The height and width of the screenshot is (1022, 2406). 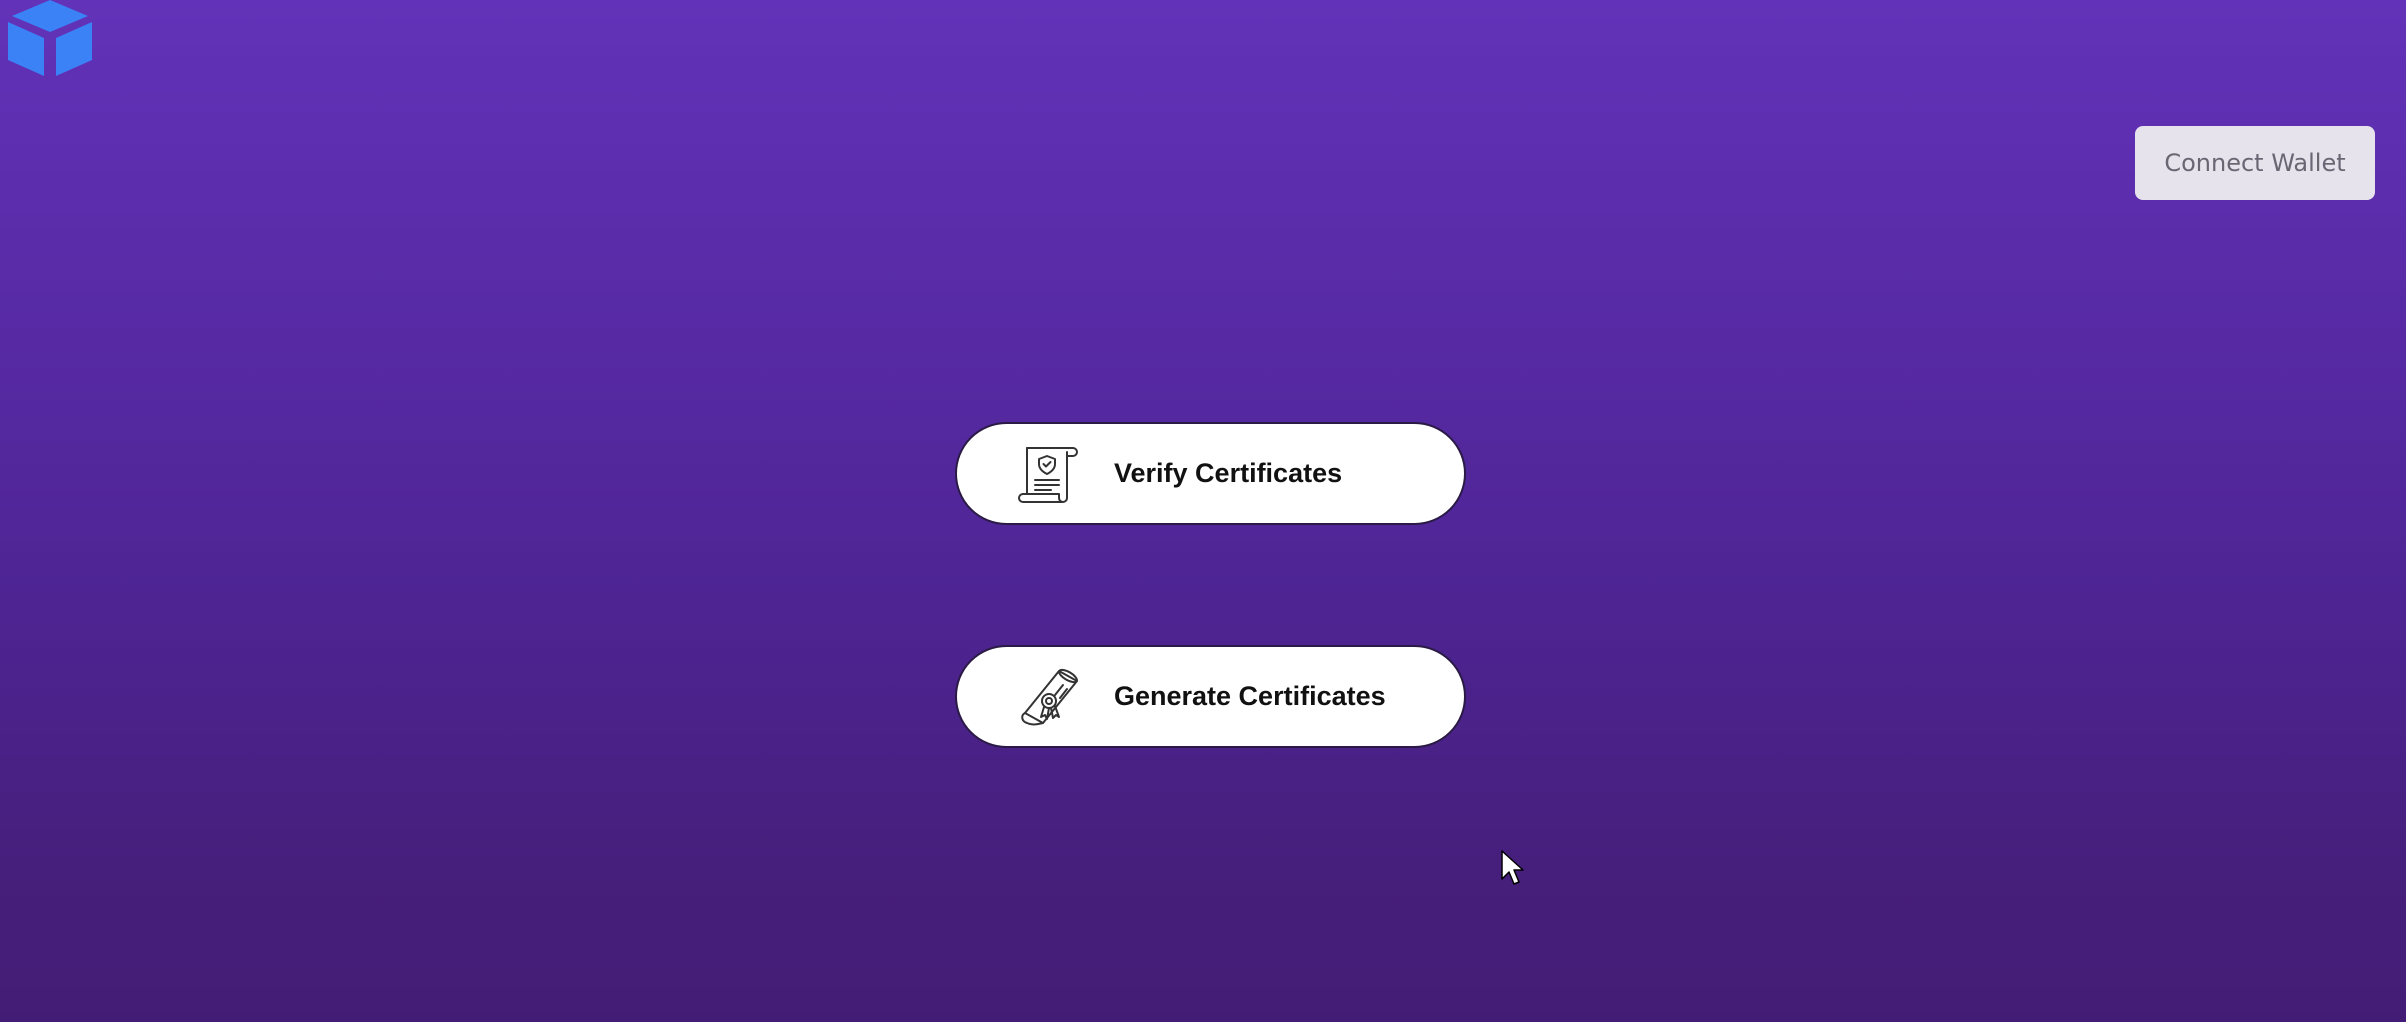 I want to click on verify-certificates-button: Verify Certificates, so click(x=1210, y=473).